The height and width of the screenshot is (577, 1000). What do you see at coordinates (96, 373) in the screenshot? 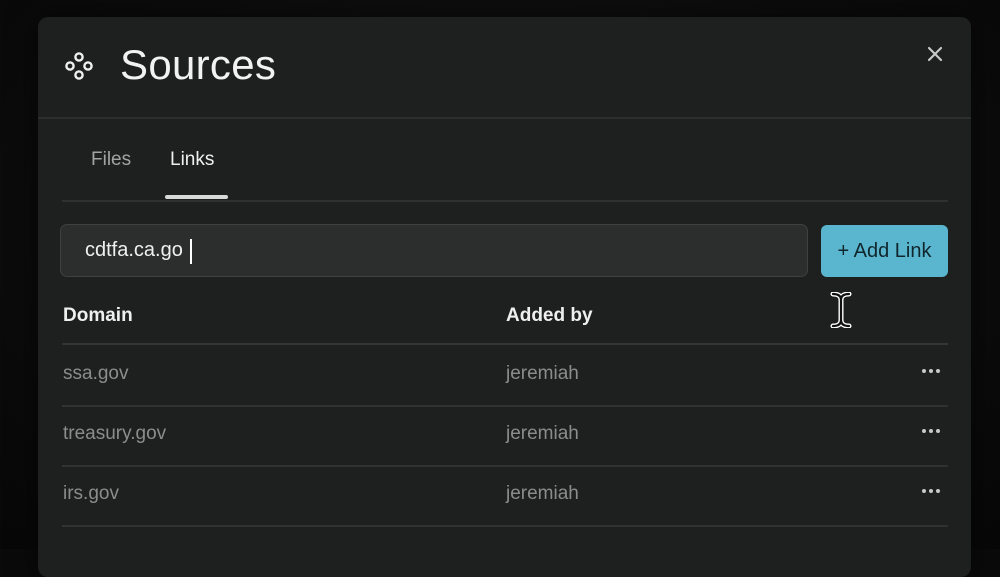
I see `domain-cell: ssa.gov` at bounding box center [96, 373].